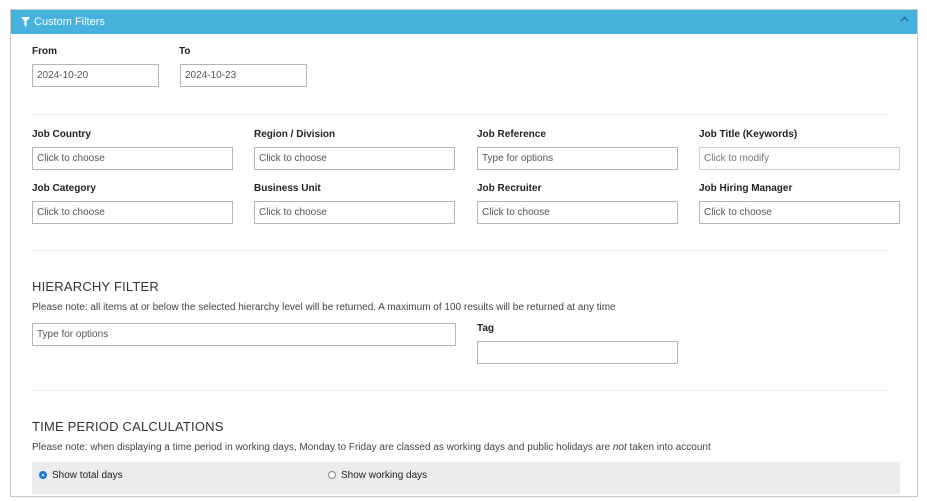  I want to click on show-total-days-radio, so click(43, 475).